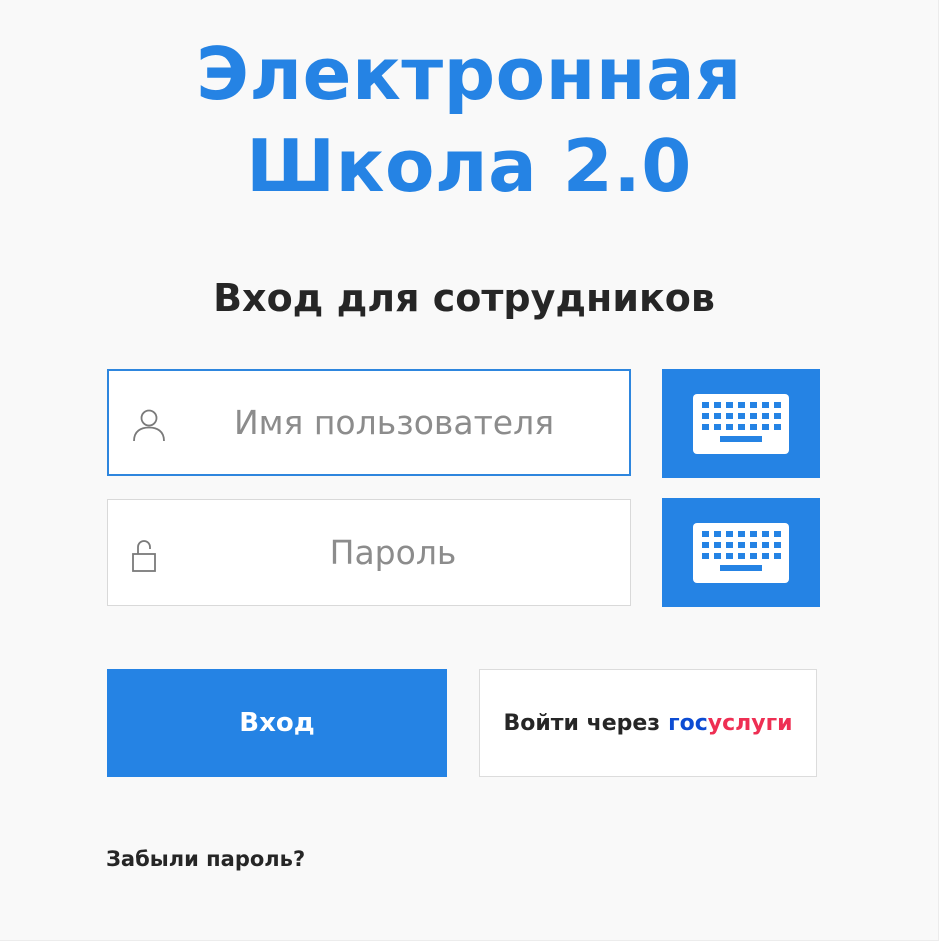 This screenshot has height=946, width=948. I want to click on password-keyboard-button, so click(741, 552).